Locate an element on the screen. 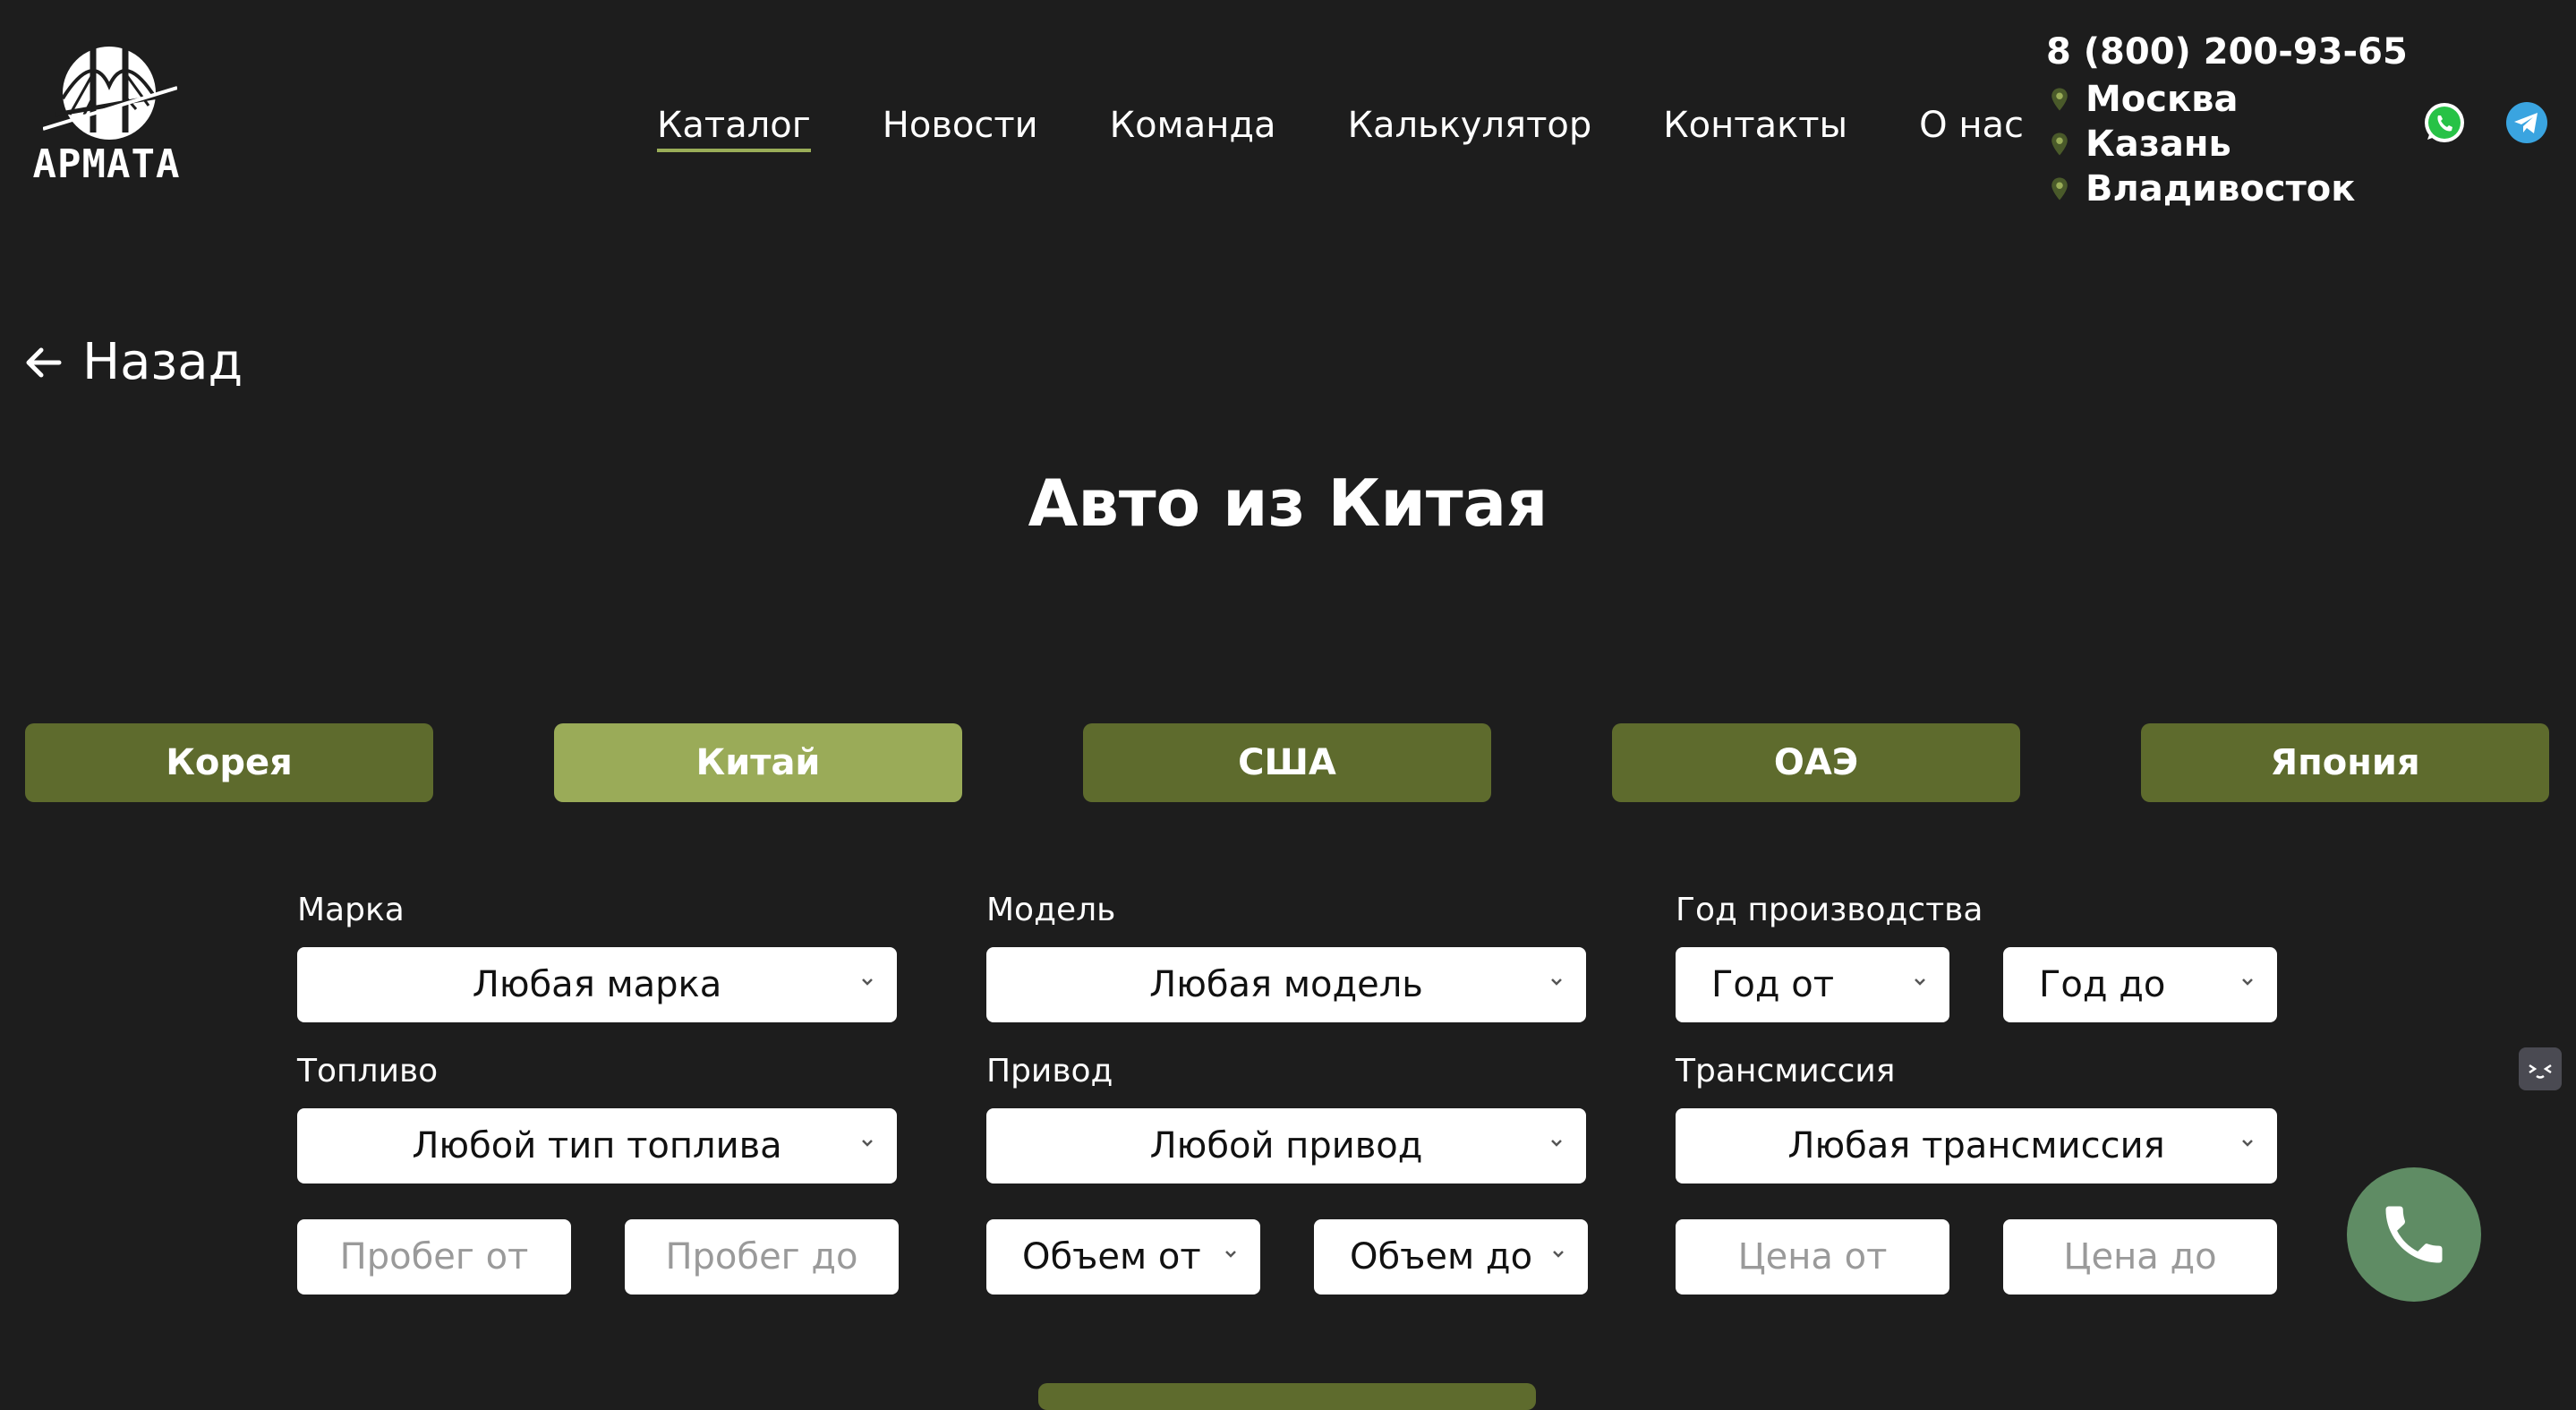 The image size is (2576, 1410). city-vladivostok: Владивосток is located at coordinates (2227, 189).